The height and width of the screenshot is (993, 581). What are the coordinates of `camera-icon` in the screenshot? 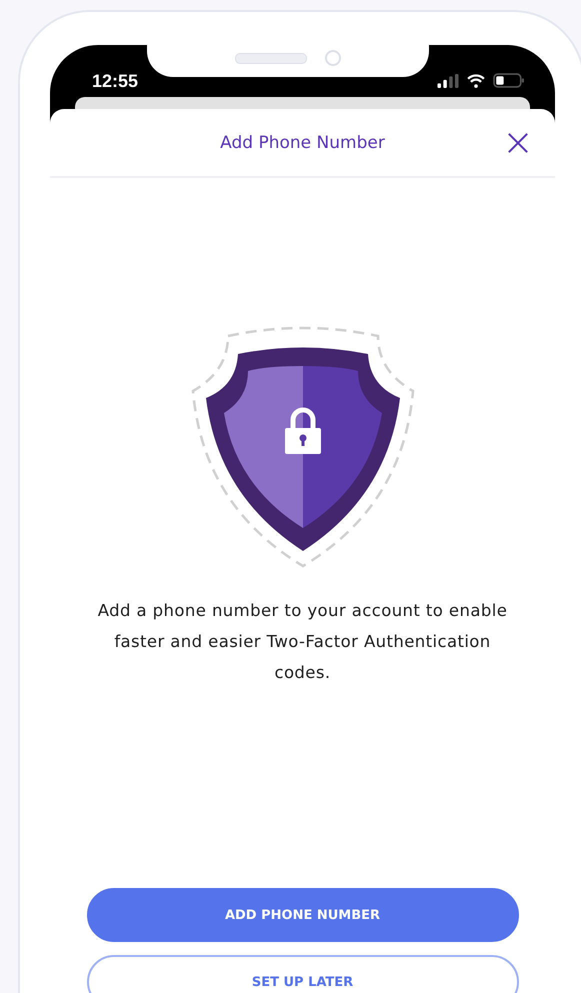 It's located at (332, 58).